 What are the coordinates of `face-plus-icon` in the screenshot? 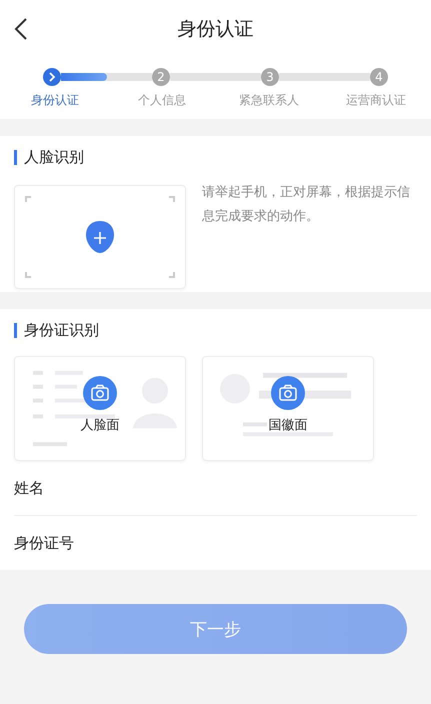 It's located at (100, 237).